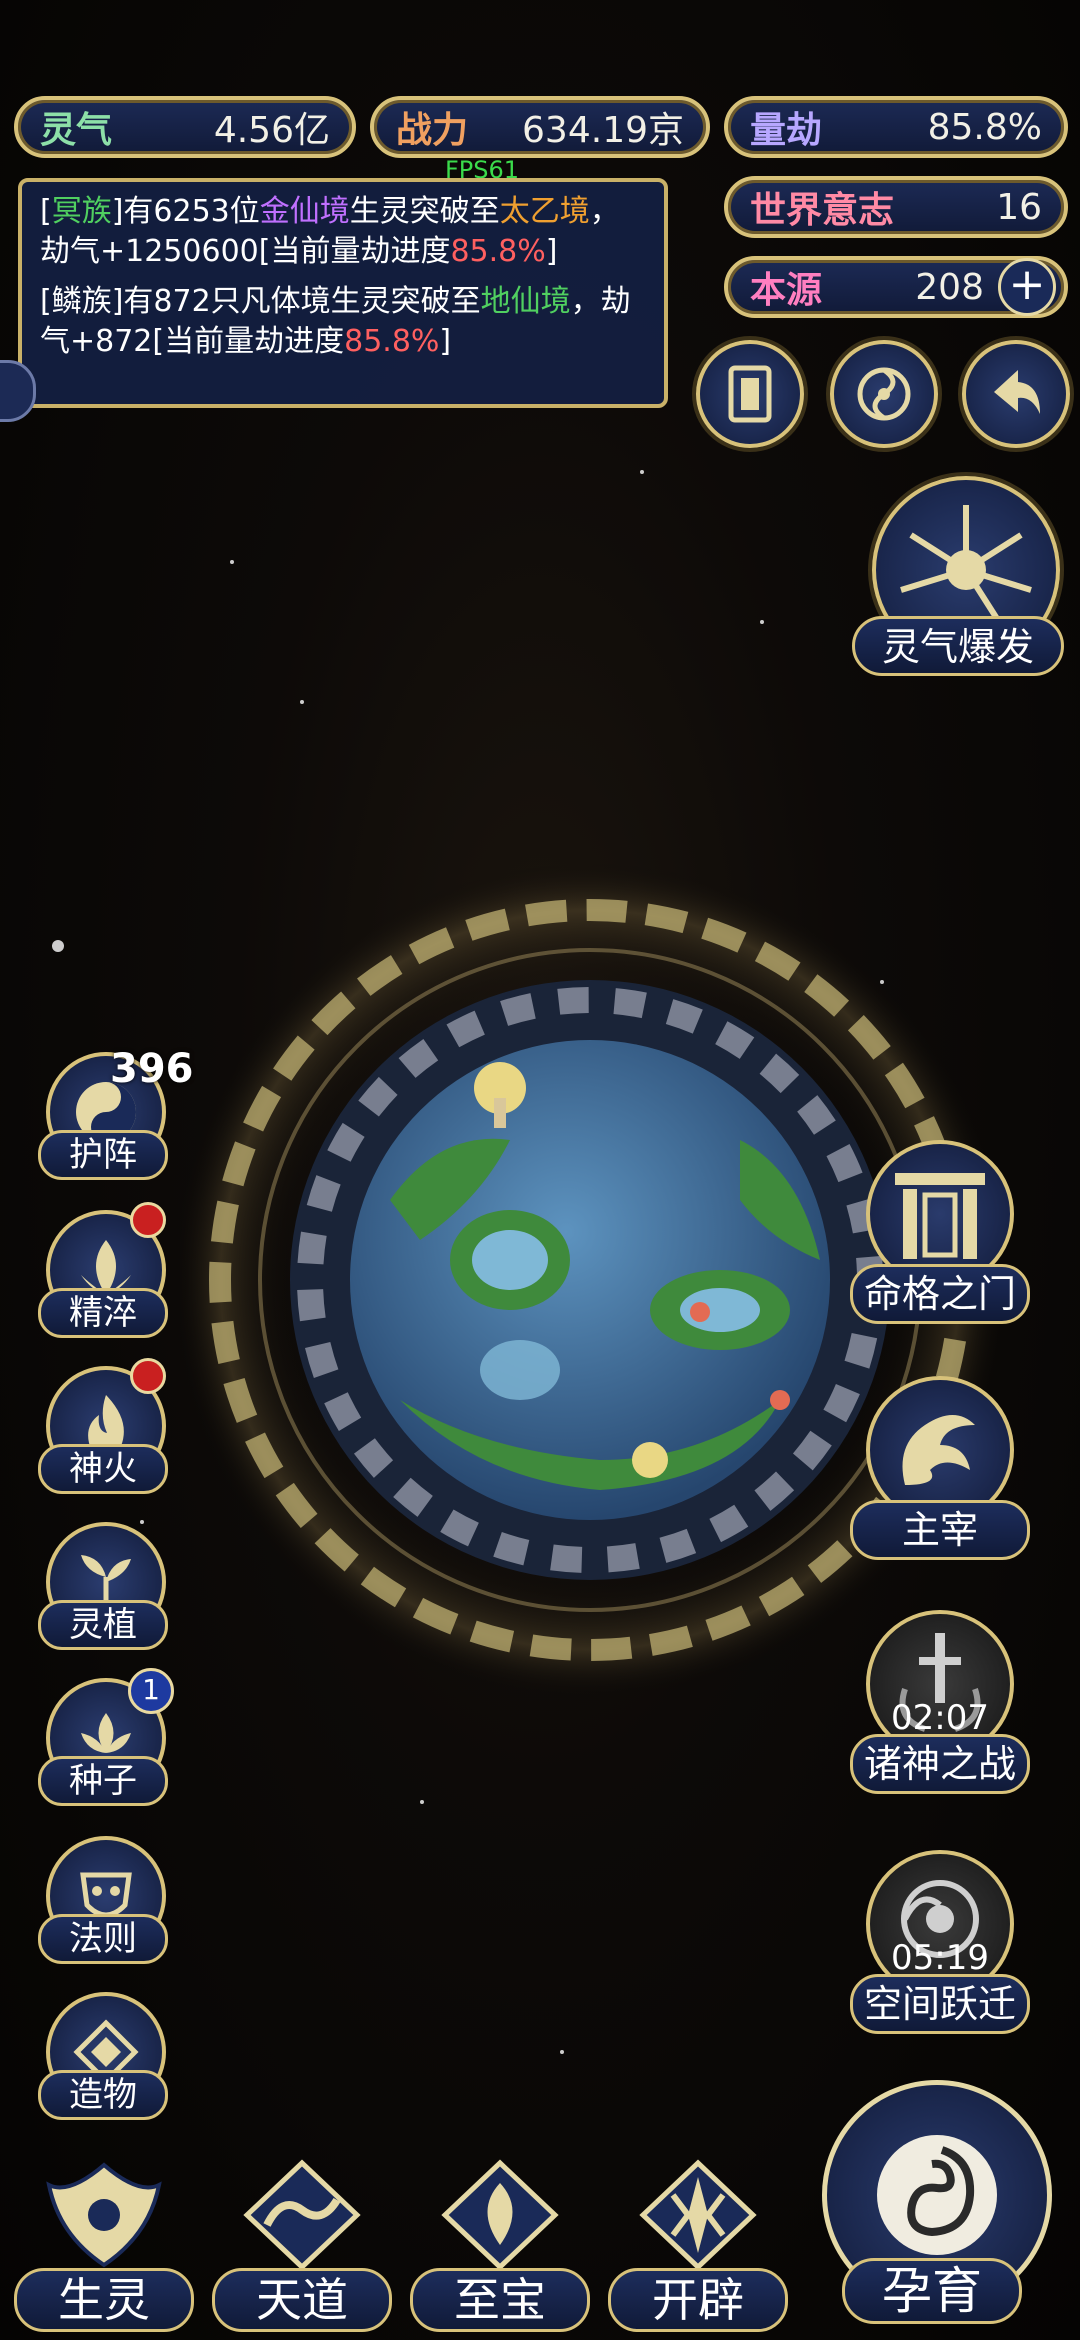 Image resolution: width=1080 pixels, height=2340 pixels. Describe the element at coordinates (949, 287) in the screenshot. I see `stat-benyuan-value: 208` at that location.